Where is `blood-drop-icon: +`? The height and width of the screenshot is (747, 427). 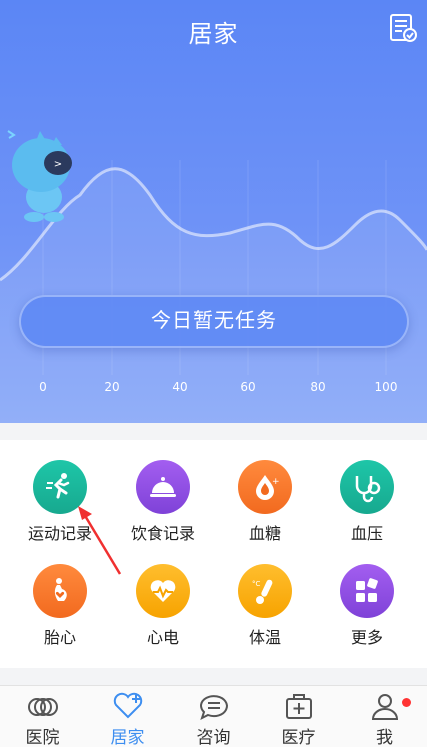 blood-drop-icon: + is located at coordinates (268, 487).